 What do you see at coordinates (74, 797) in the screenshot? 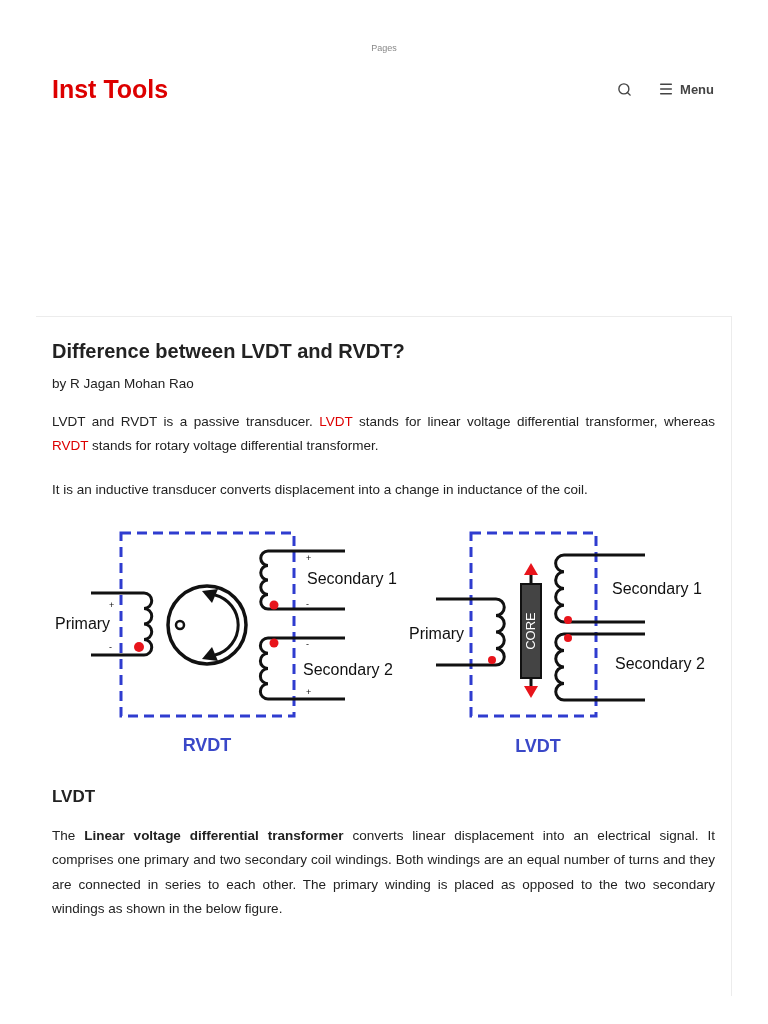
I see `section-heading: LVDT` at bounding box center [74, 797].